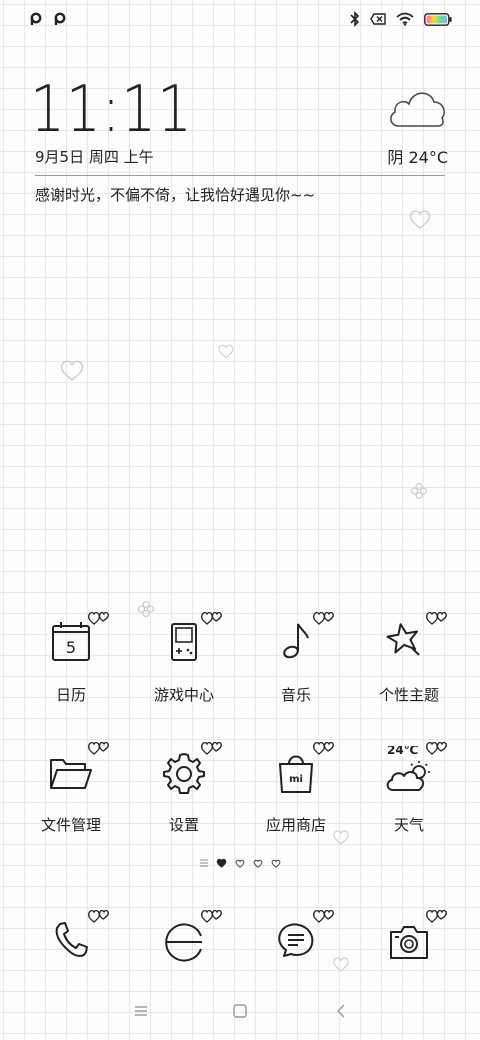 The image size is (480, 1040). I want to click on app-themes: 个性主题, so click(409, 658).